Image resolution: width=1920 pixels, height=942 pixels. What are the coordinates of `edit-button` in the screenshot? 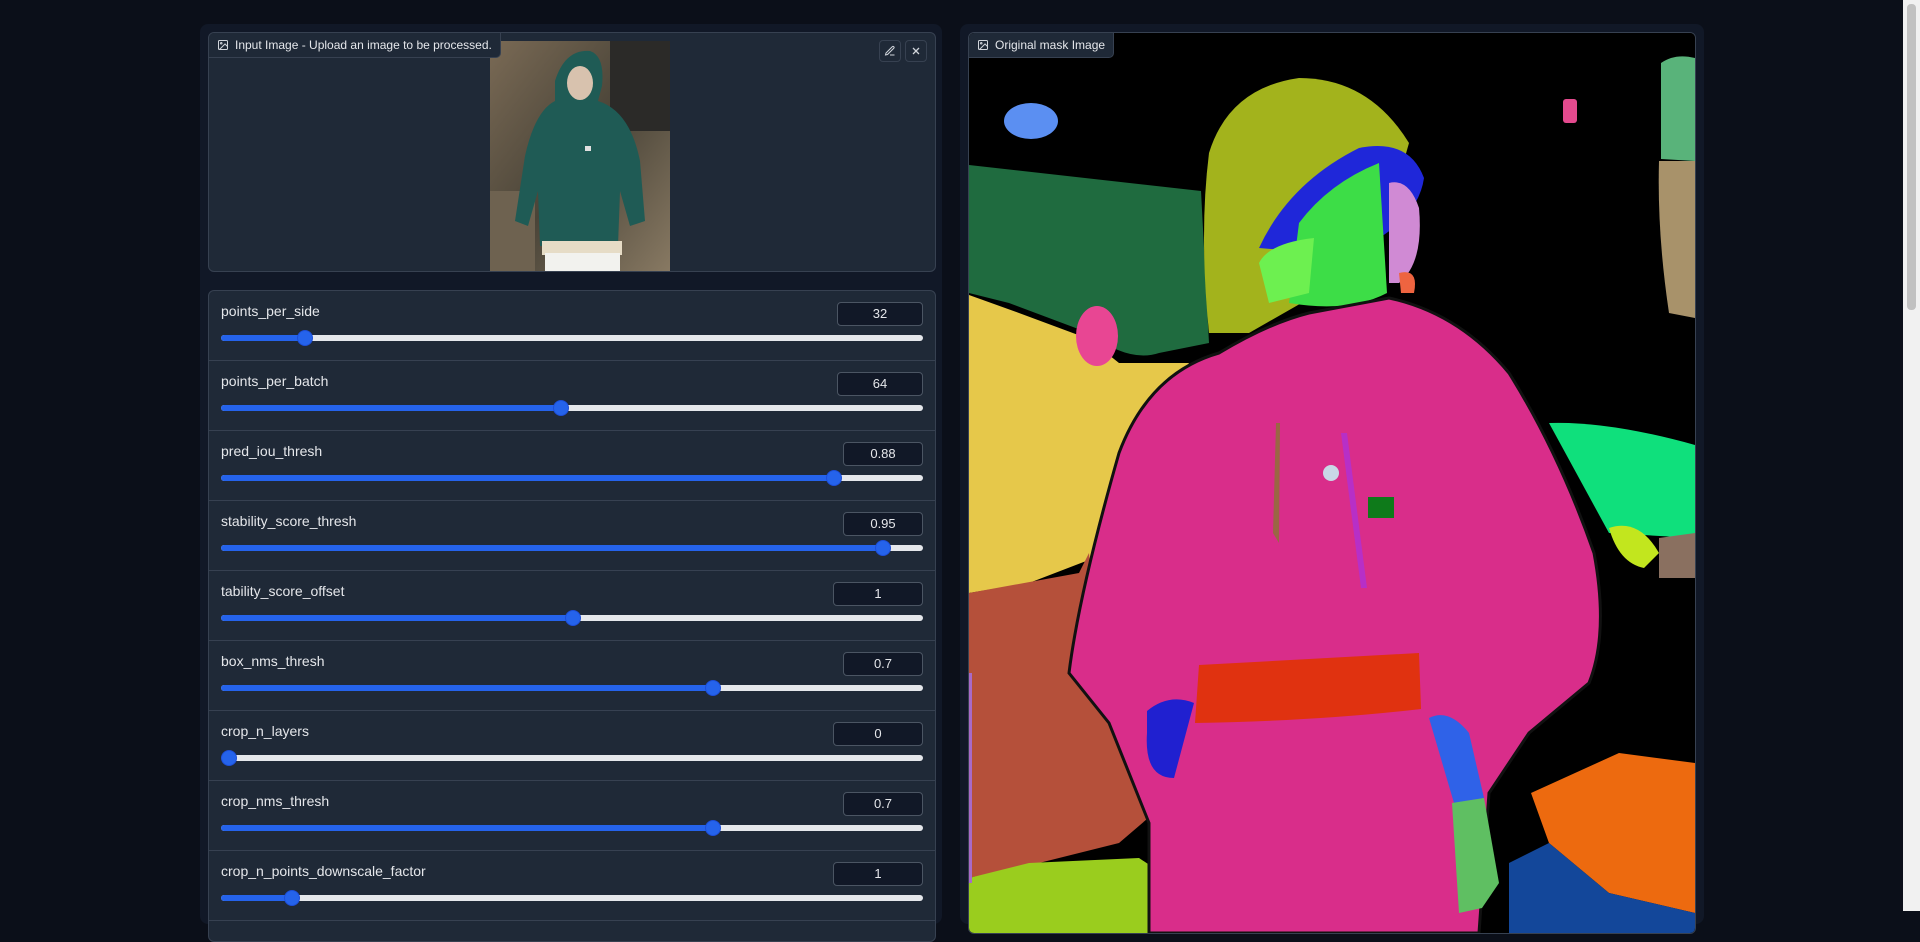 It's located at (890, 51).